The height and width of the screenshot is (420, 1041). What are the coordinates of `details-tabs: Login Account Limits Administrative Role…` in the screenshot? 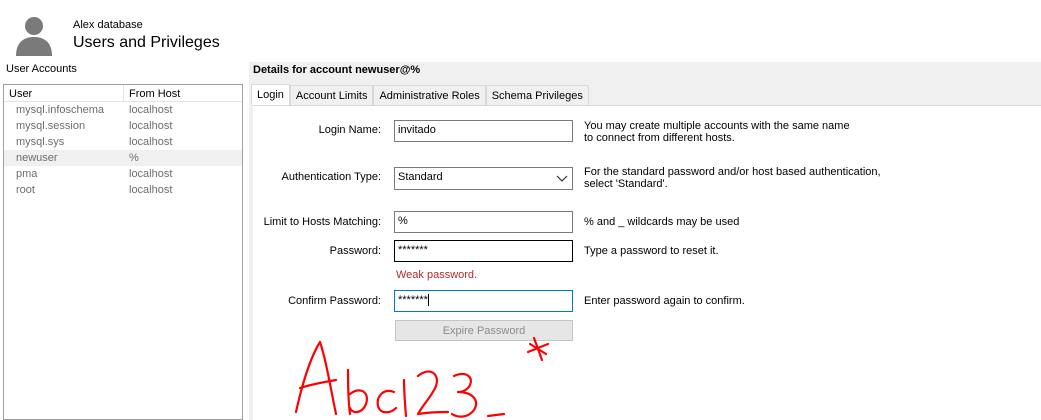 It's located at (420, 94).